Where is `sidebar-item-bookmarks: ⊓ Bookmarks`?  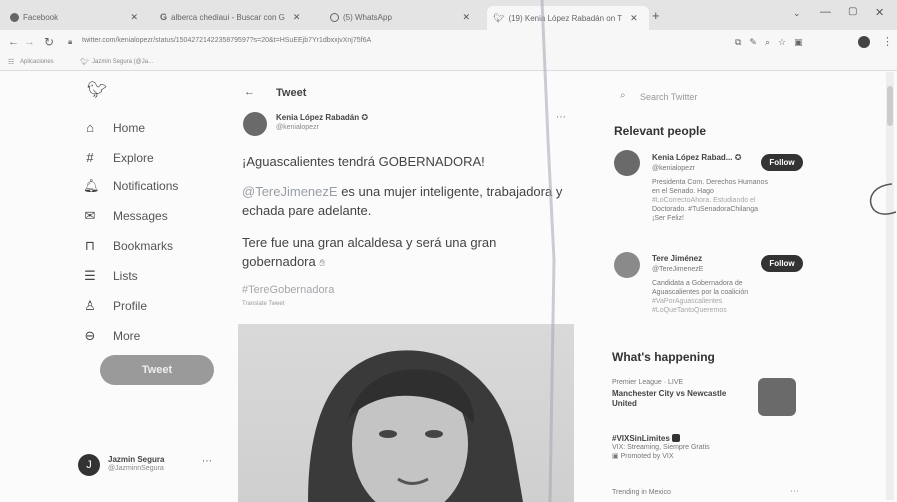 sidebar-item-bookmarks: ⊓ Bookmarks is located at coordinates (128, 246).